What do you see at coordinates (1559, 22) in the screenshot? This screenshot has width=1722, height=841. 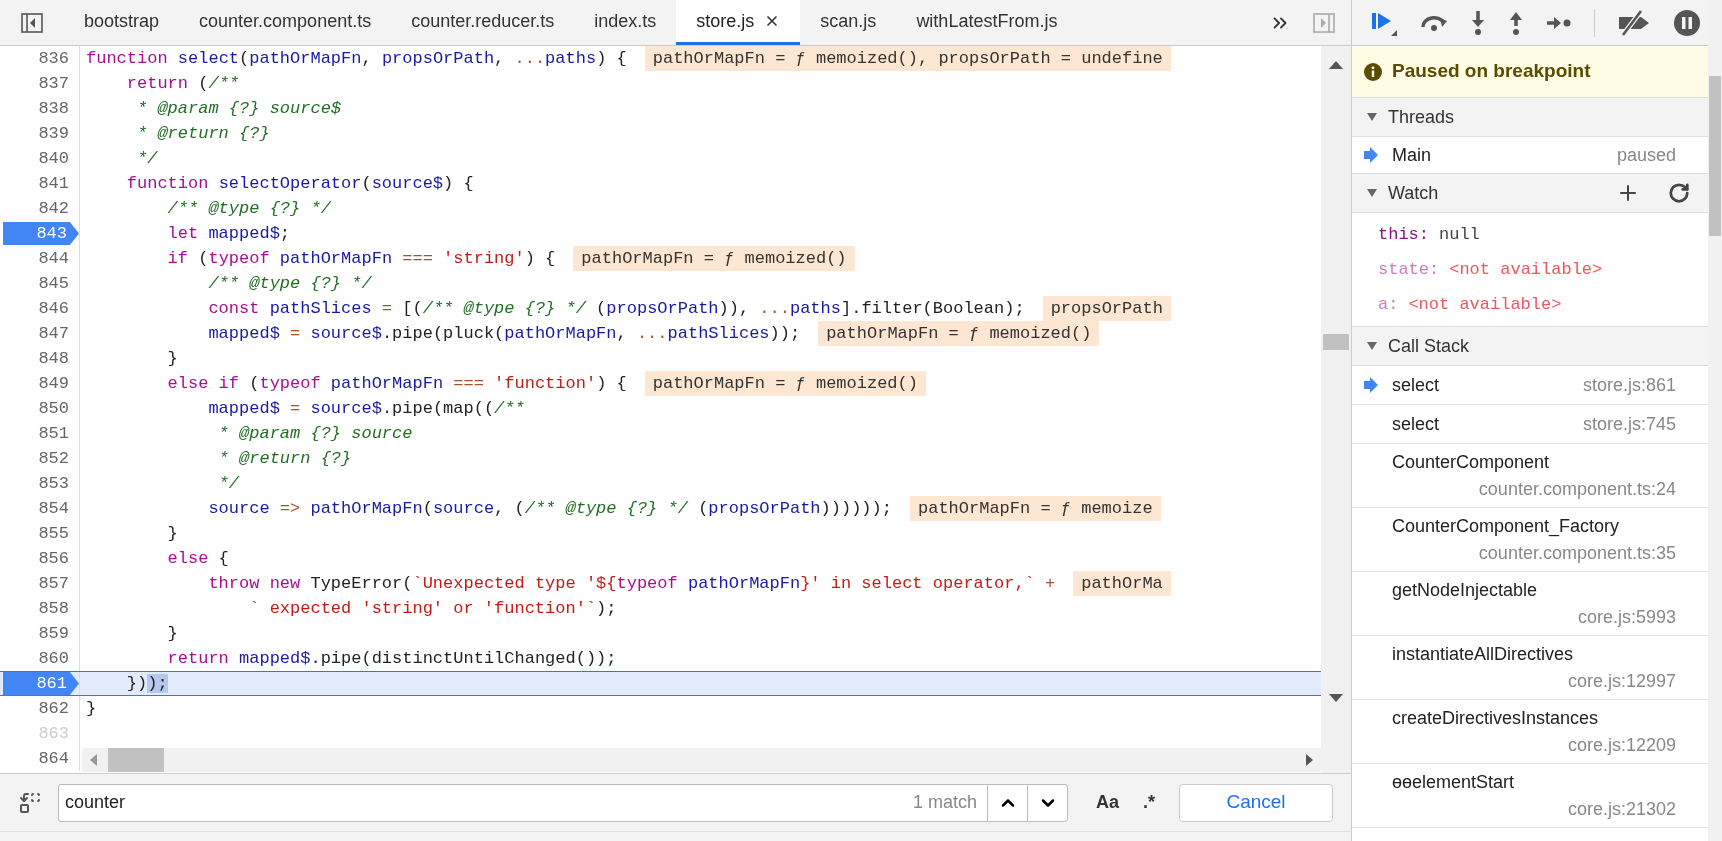 I see `step-icon` at bounding box center [1559, 22].